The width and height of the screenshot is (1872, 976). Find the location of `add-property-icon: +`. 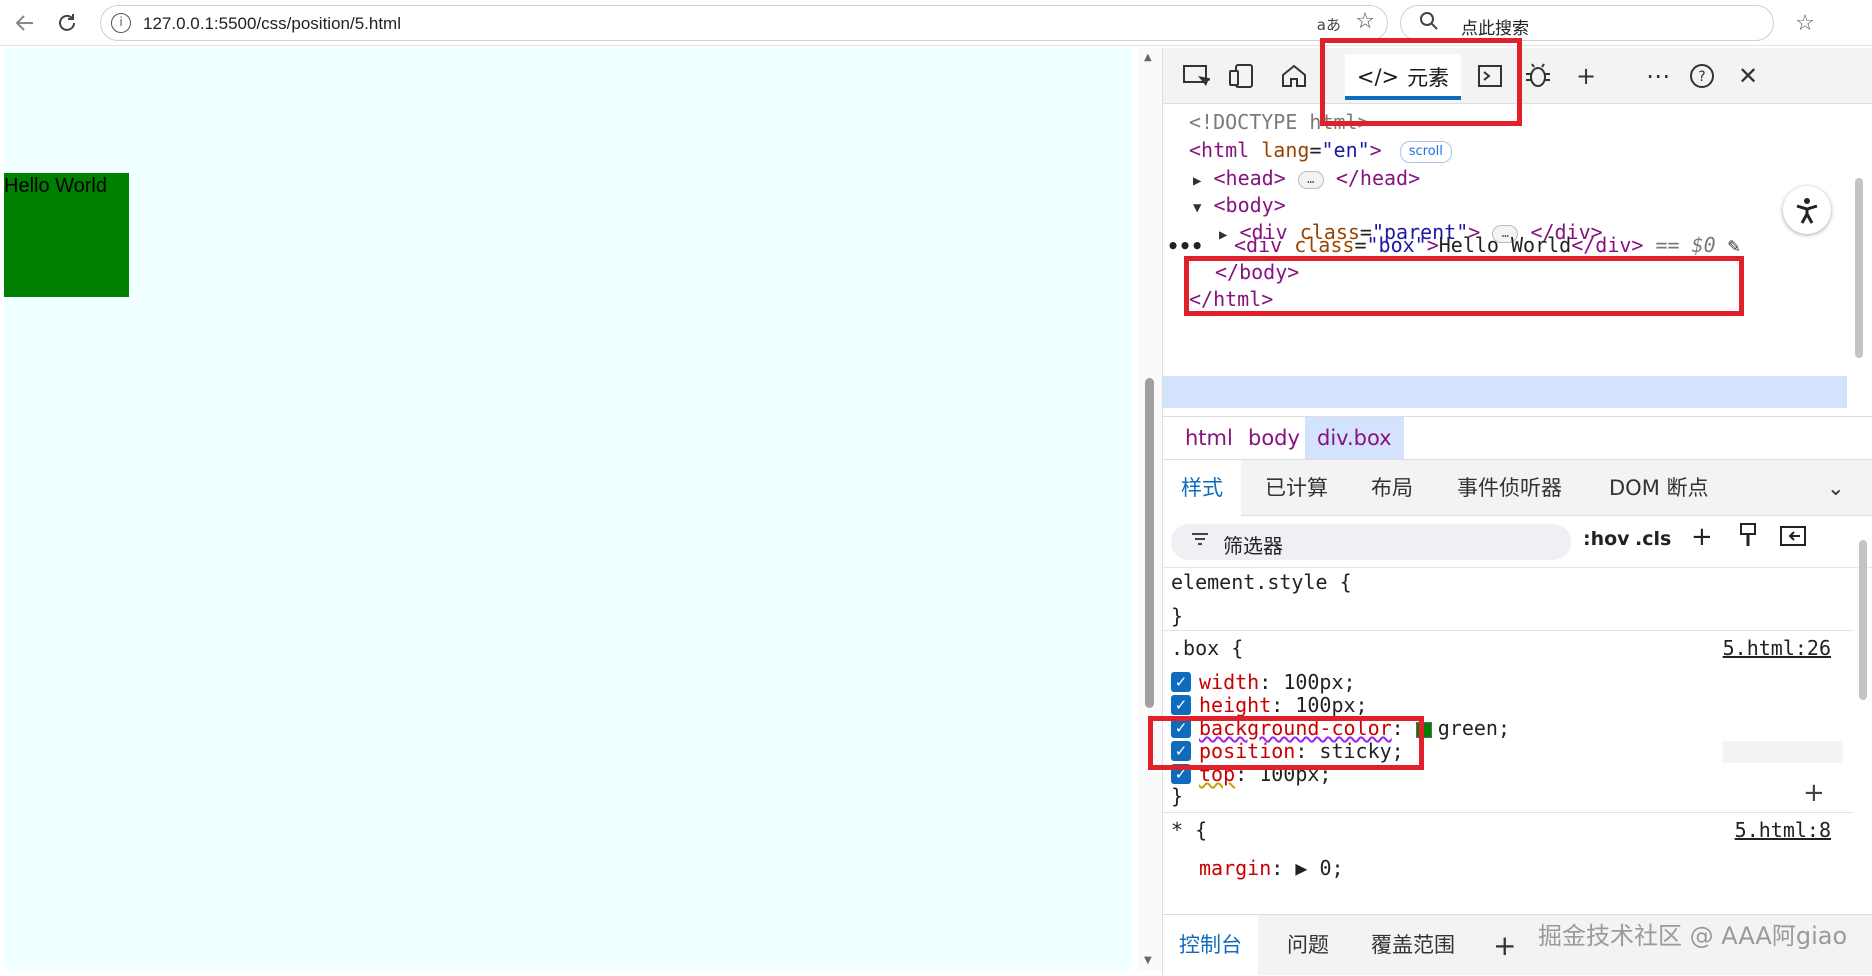

add-property-icon: + is located at coordinates (1814, 793).